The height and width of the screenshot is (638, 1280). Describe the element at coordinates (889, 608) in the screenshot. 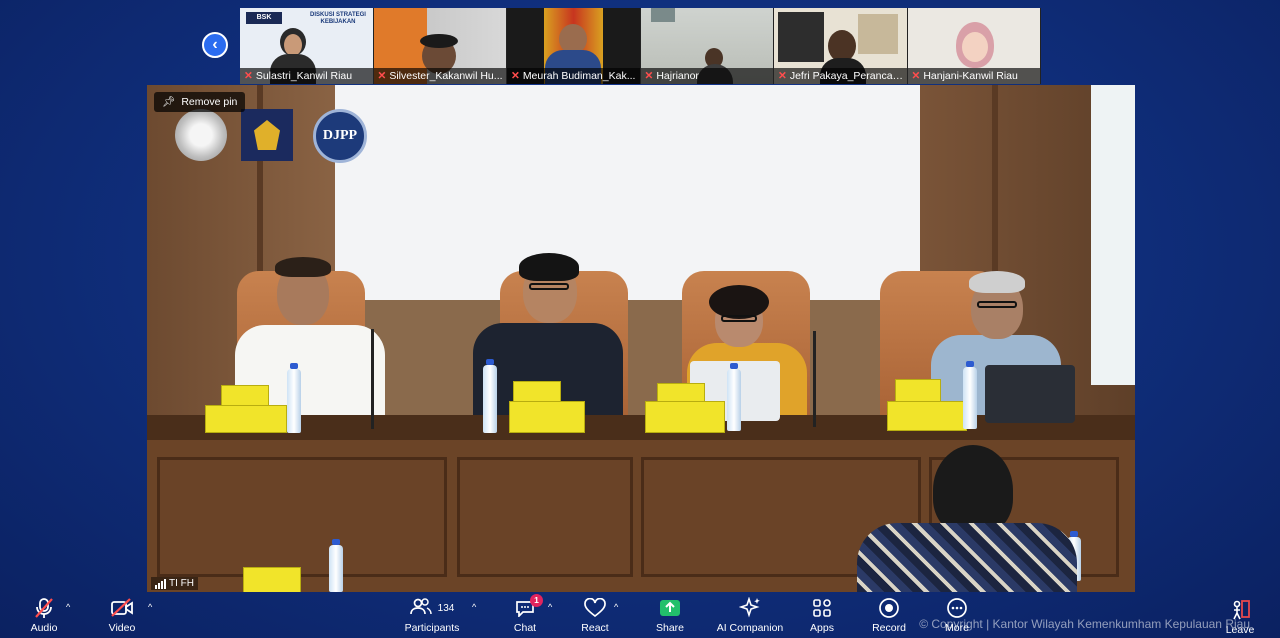

I see `record-icon` at that location.